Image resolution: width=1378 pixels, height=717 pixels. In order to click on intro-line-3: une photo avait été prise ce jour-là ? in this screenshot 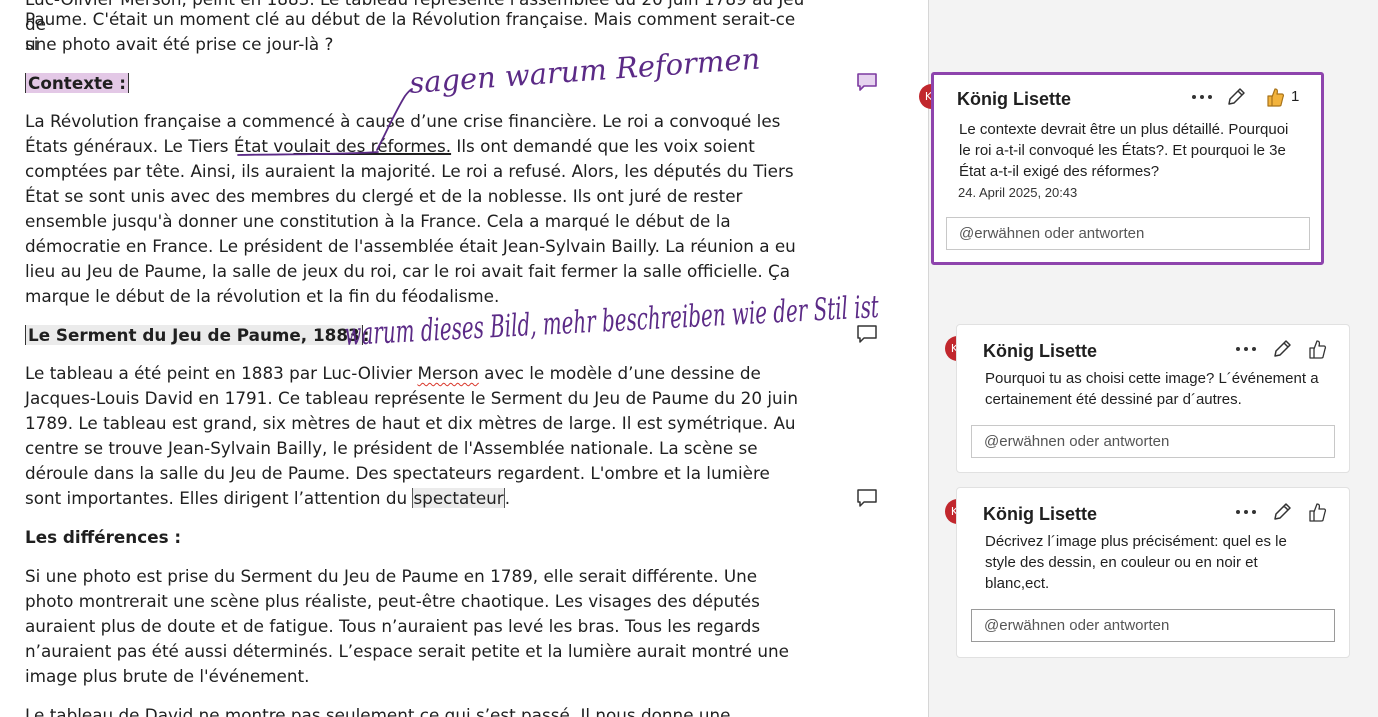, I will do `click(179, 44)`.